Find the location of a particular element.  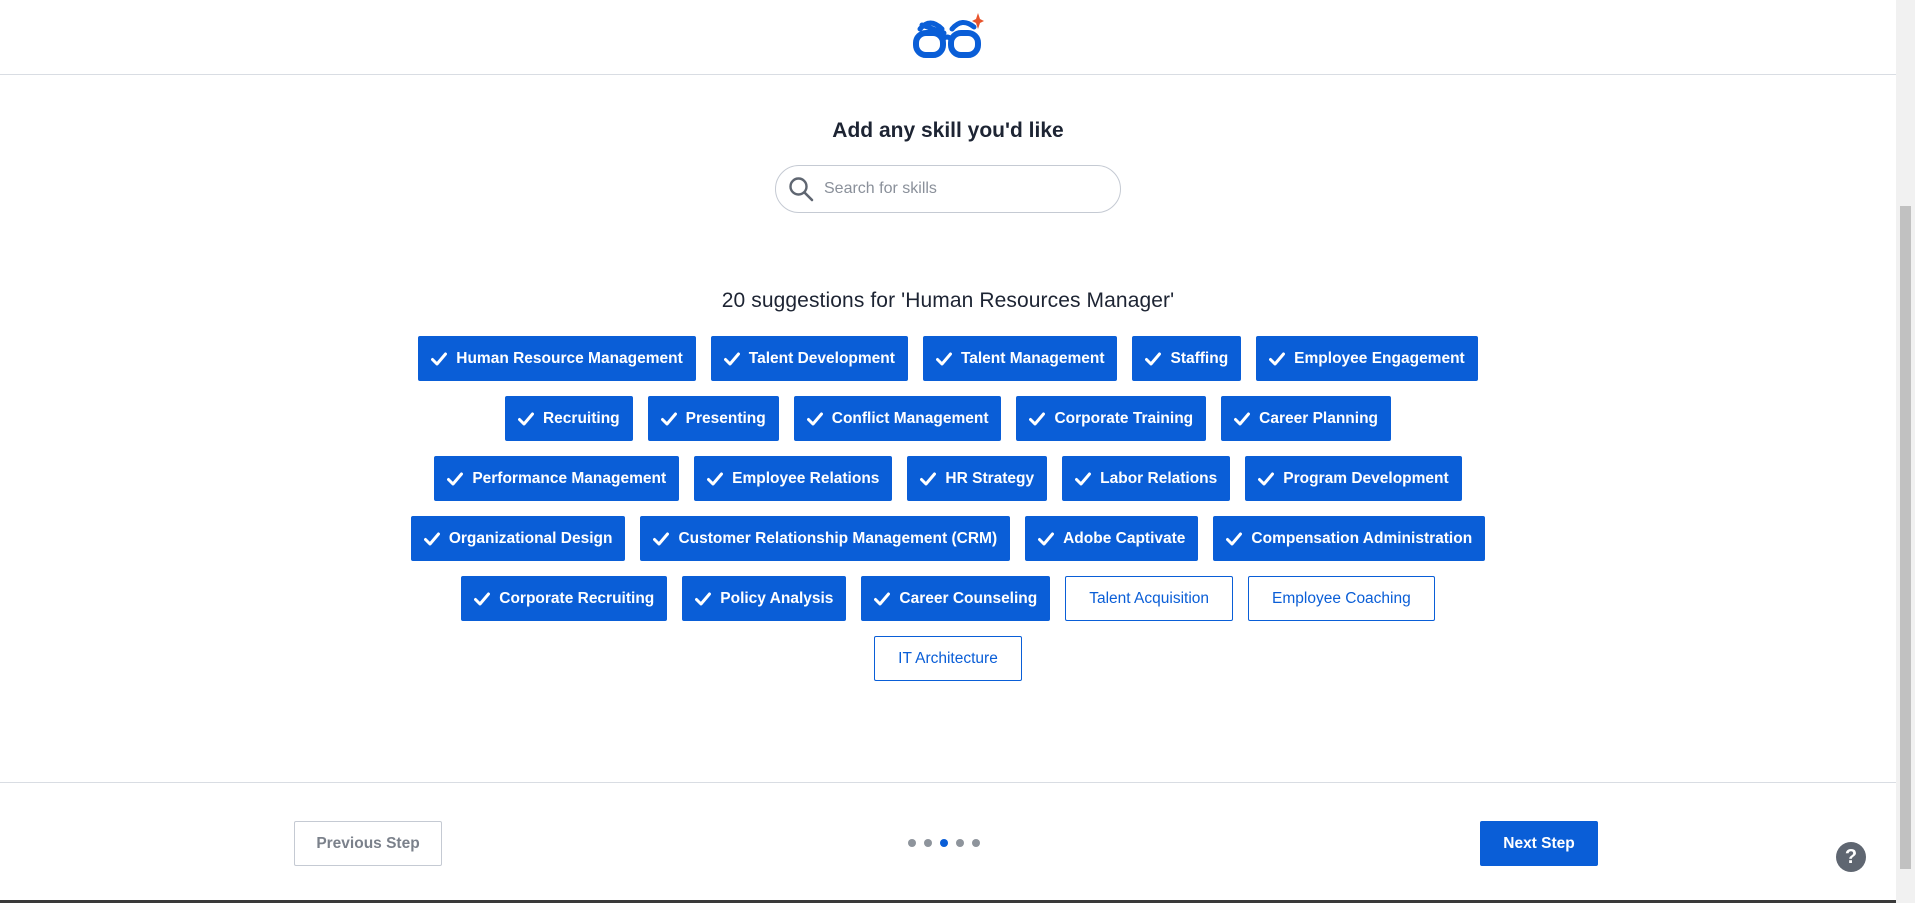

scrollbar is located at coordinates (1905, 451).